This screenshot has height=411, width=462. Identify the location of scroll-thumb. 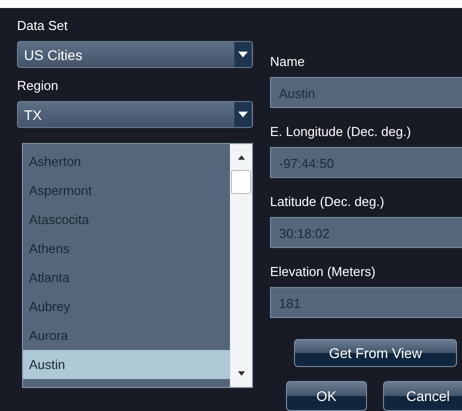
(241, 182).